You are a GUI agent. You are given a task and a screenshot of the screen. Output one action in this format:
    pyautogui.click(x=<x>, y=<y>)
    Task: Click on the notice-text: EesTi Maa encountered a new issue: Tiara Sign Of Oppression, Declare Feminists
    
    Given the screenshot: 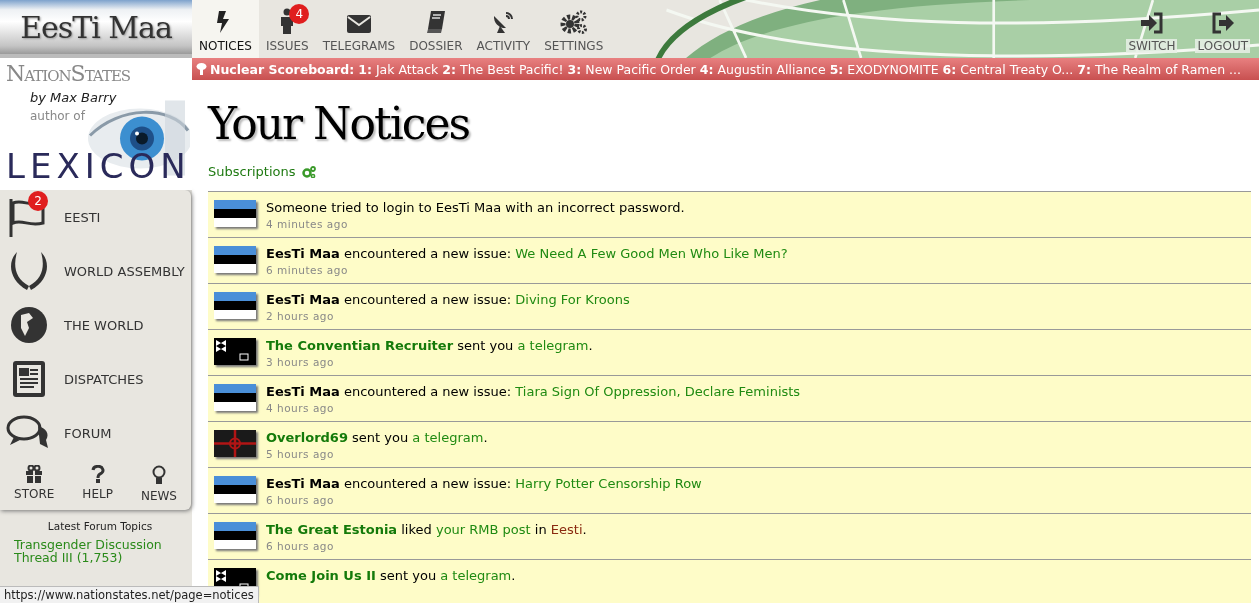 What is the action you would take?
    pyautogui.click(x=533, y=391)
    